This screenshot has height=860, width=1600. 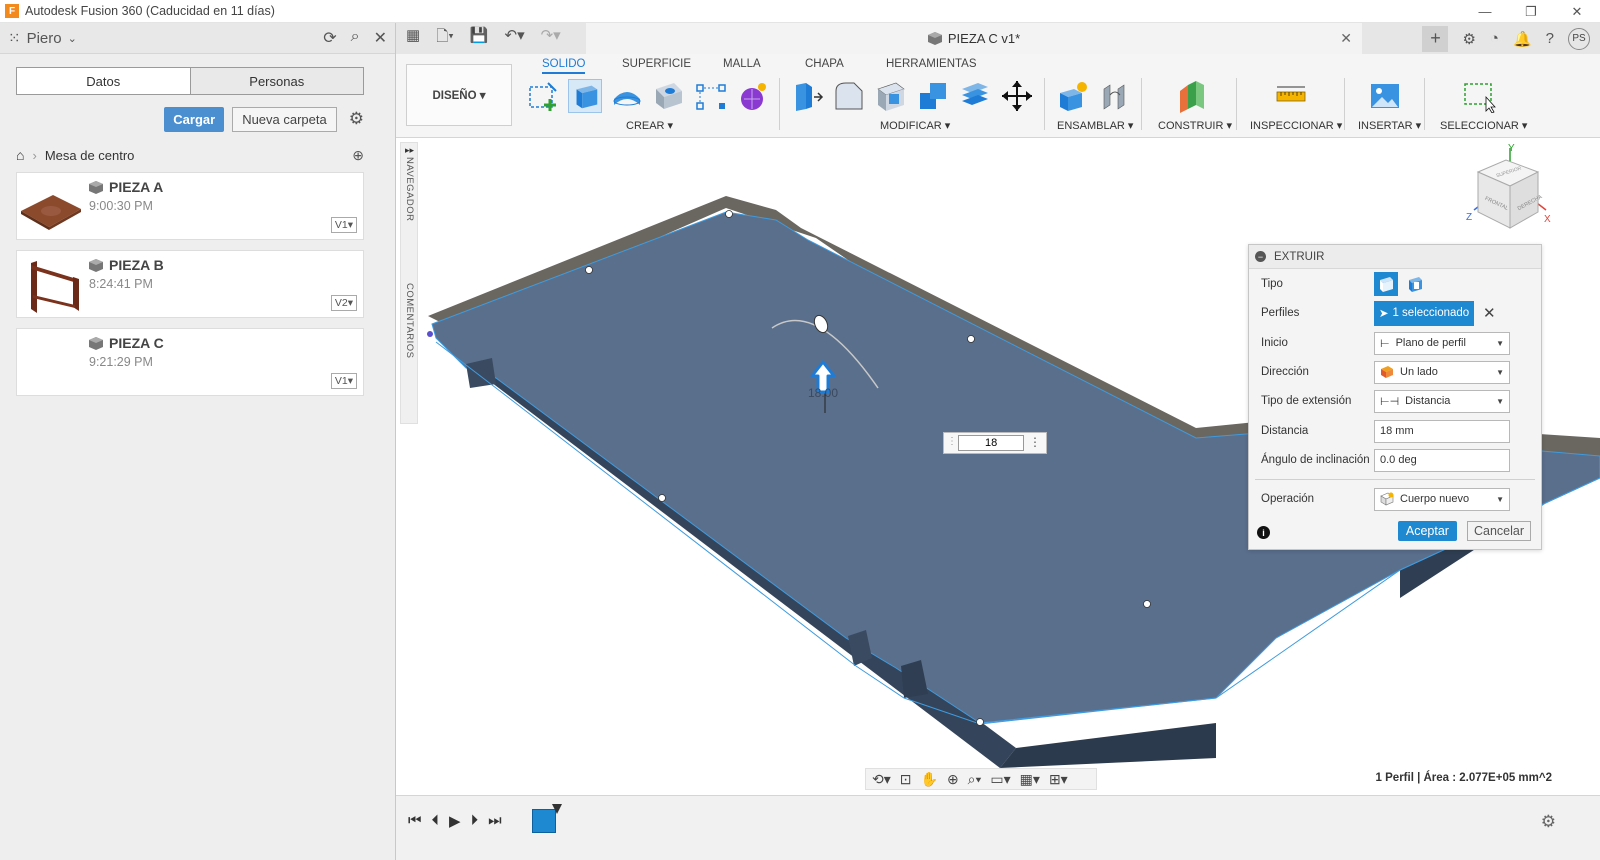 What do you see at coordinates (409, 189) in the screenshot?
I see `navigator-label: NAVEGADOR` at bounding box center [409, 189].